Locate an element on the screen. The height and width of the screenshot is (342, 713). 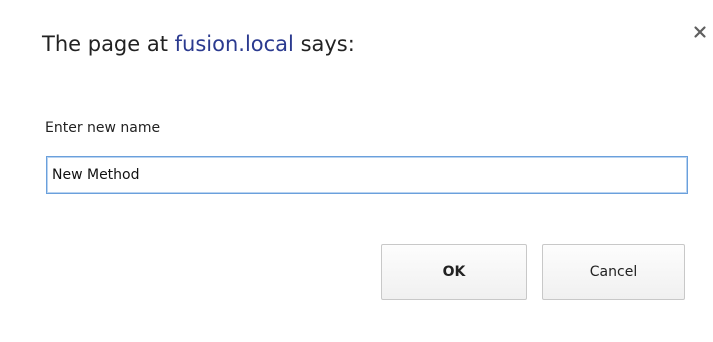
close-icon is located at coordinates (700, 32).